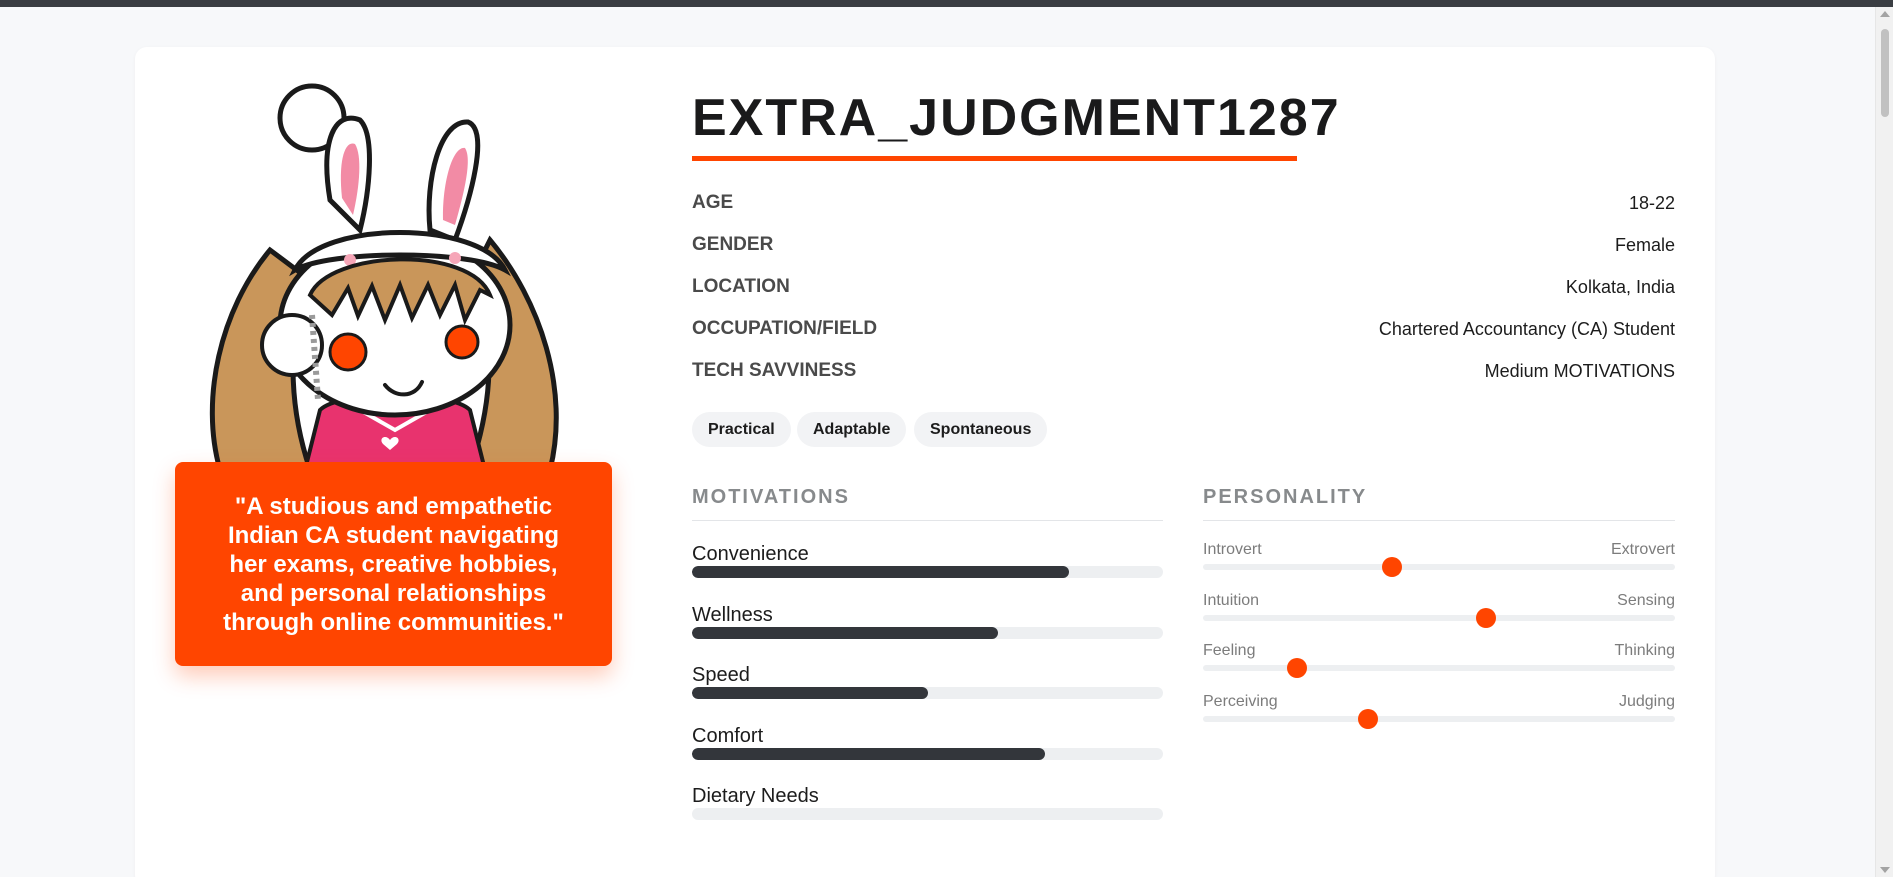 The image size is (1893, 877). I want to click on personality-slider: Intuition Sensing, so click(1439, 614).